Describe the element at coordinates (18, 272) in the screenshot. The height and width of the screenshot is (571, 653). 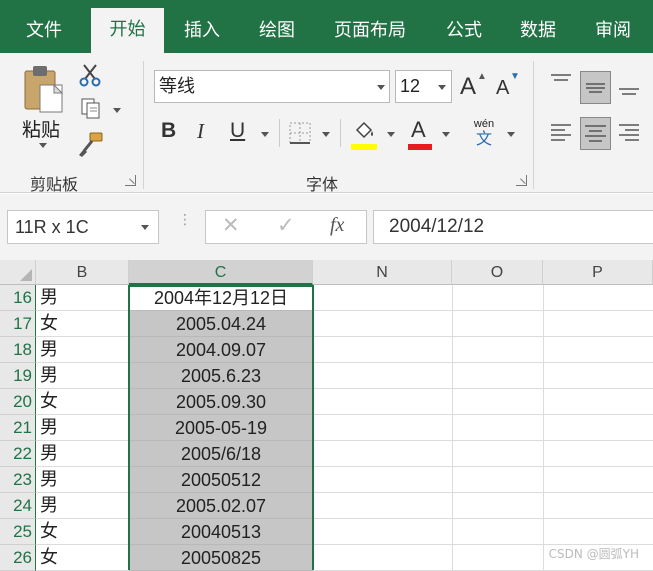
I see `select-all-corner` at that location.